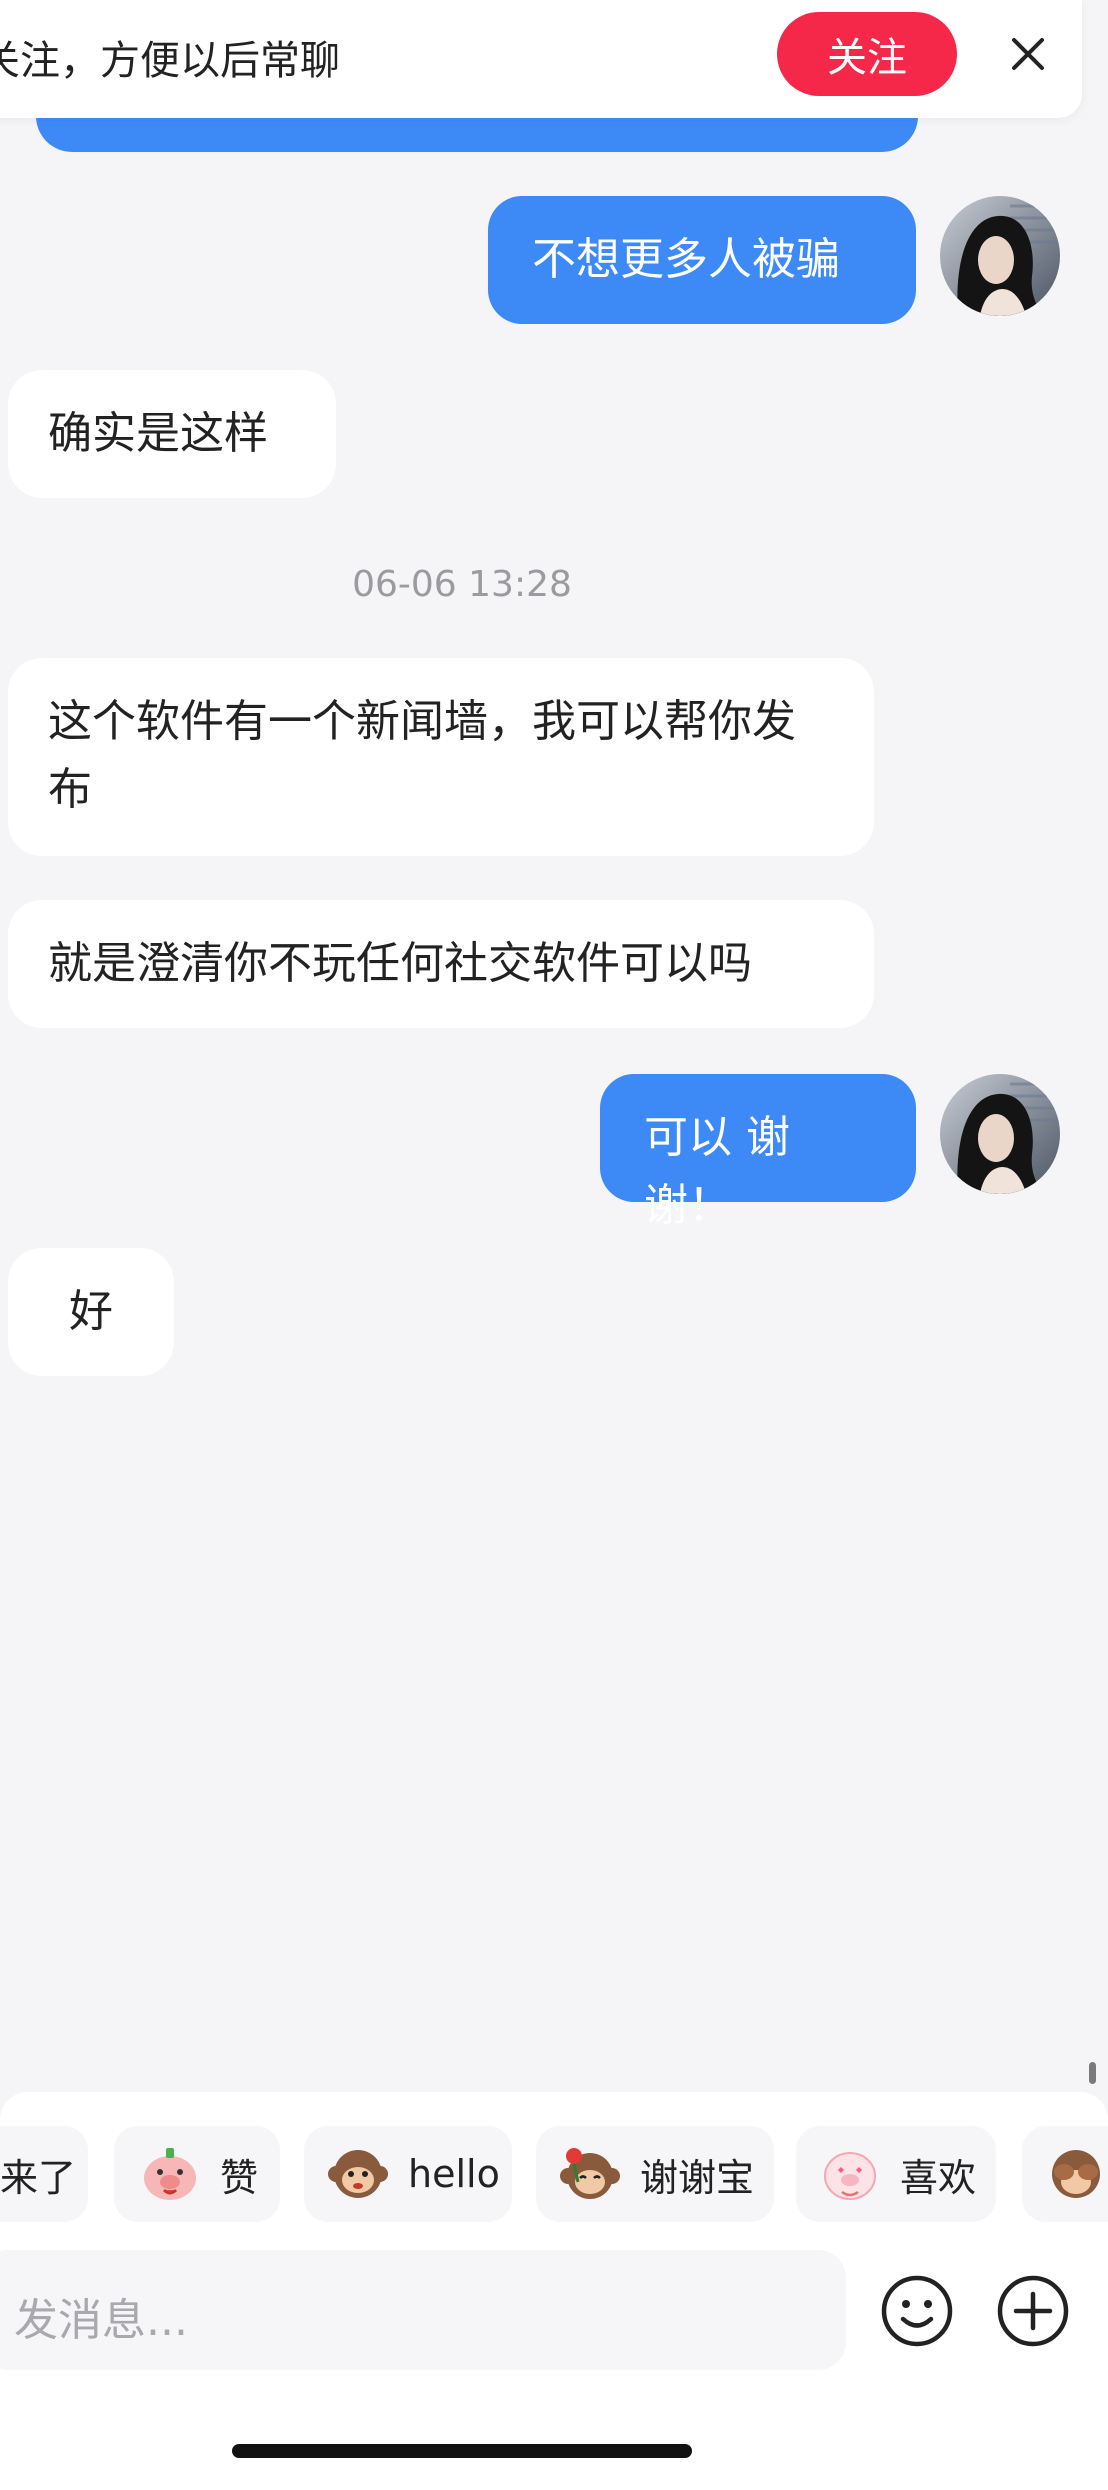 Image resolution: width=1108 pixels, height=2490 pixels. What do you see at coordinates (358, 2174) in the screenshot?
I see `monkey-sticker-icon` at bounding box center [358, 2174].